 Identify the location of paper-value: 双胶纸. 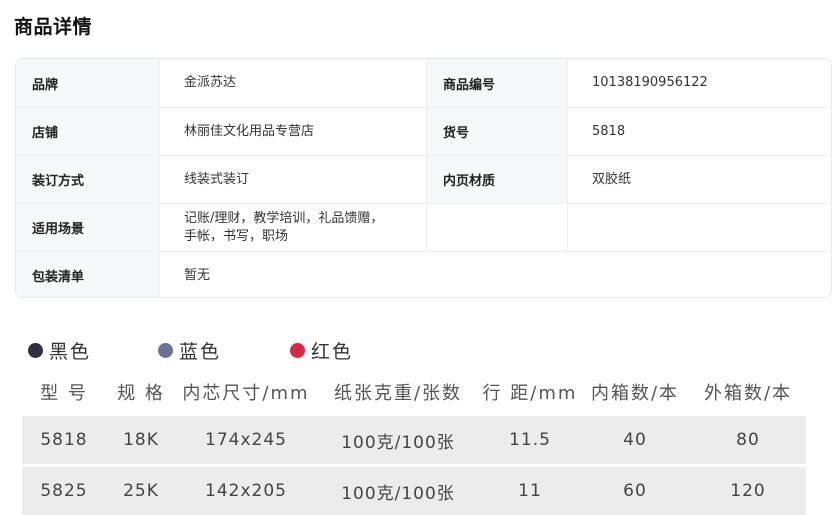
(699, 179).